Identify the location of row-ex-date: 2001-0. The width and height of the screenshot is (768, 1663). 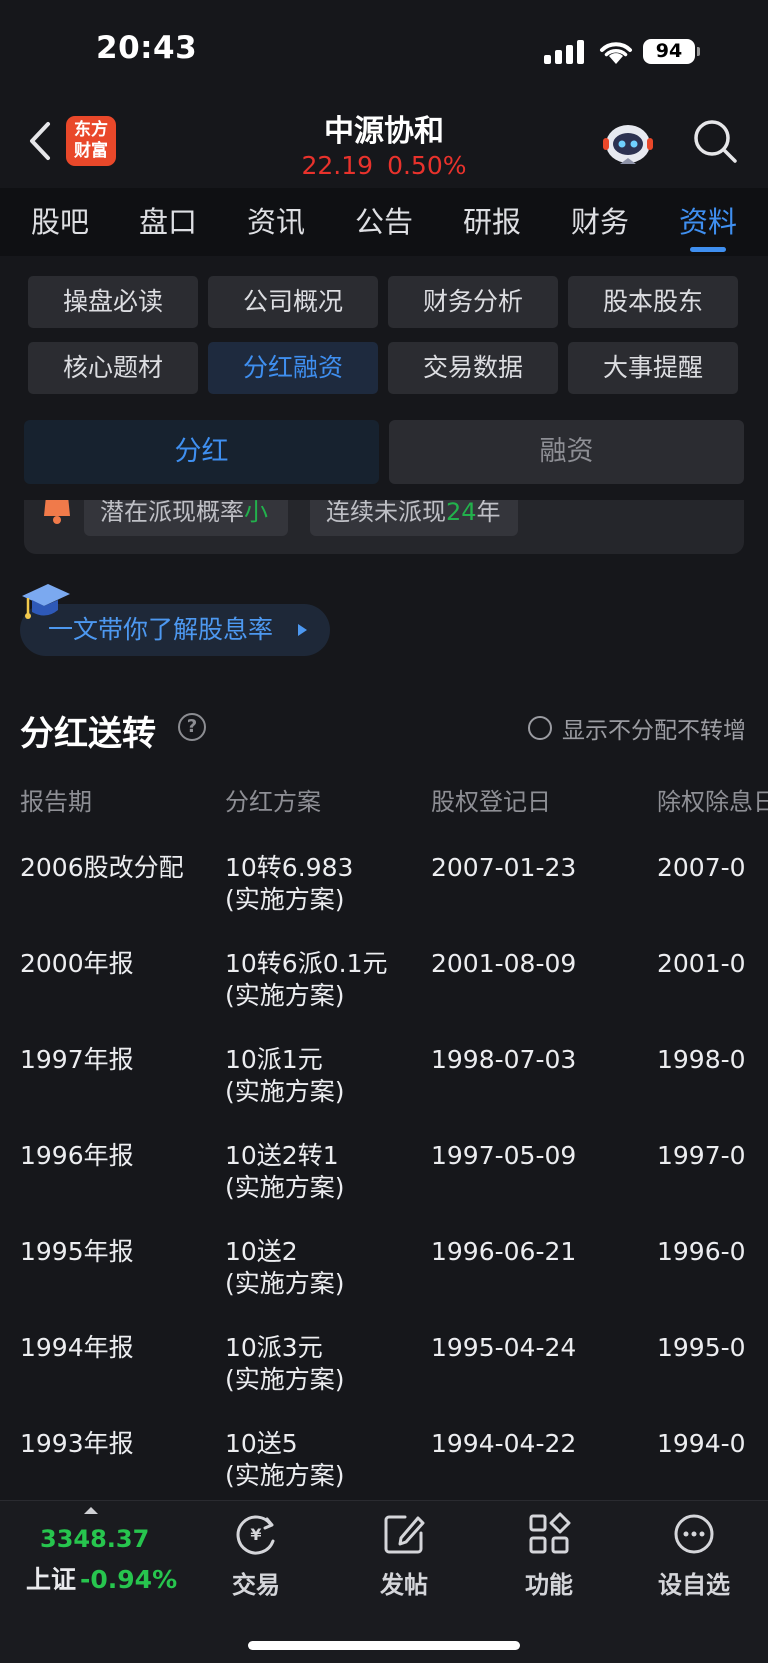
(701, 963).